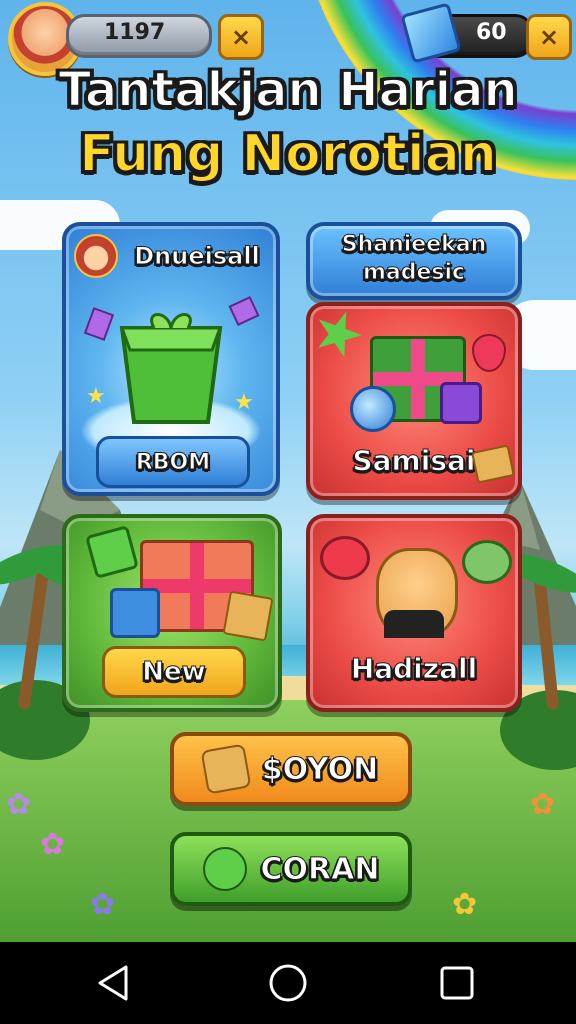 This screenshot has width=576, height=1024. Describe the element at coordinates (414, 245) in the screenshot. I see `card-special-label-line1: Shanieekan` at that location.